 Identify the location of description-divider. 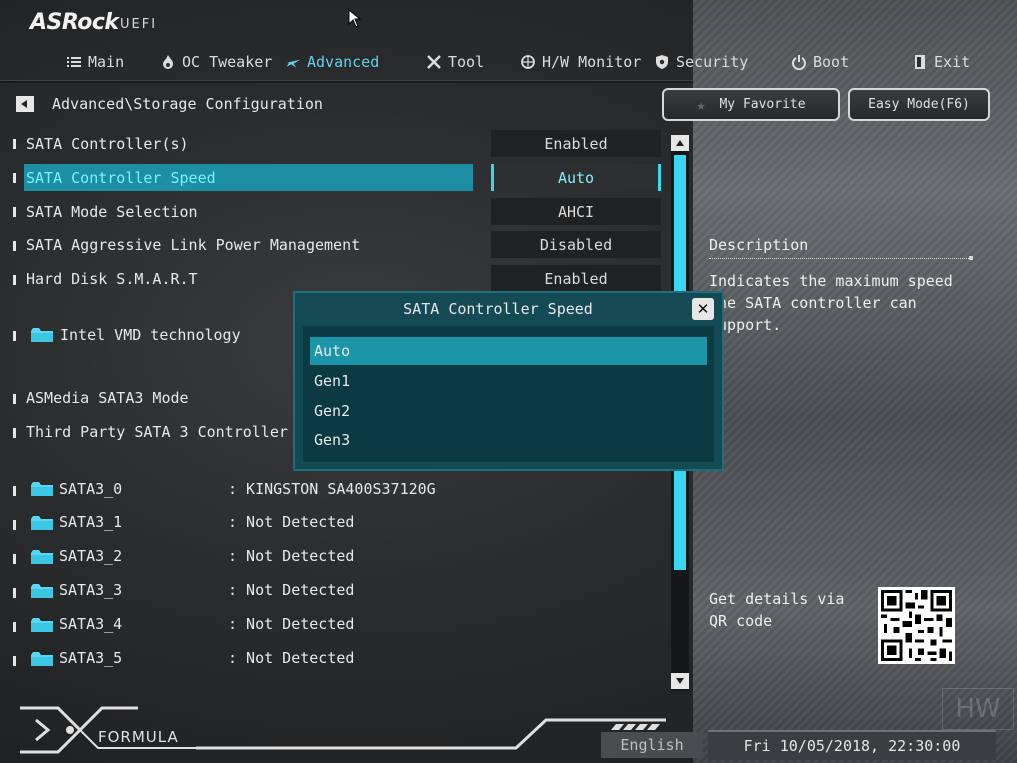
(841, 259).